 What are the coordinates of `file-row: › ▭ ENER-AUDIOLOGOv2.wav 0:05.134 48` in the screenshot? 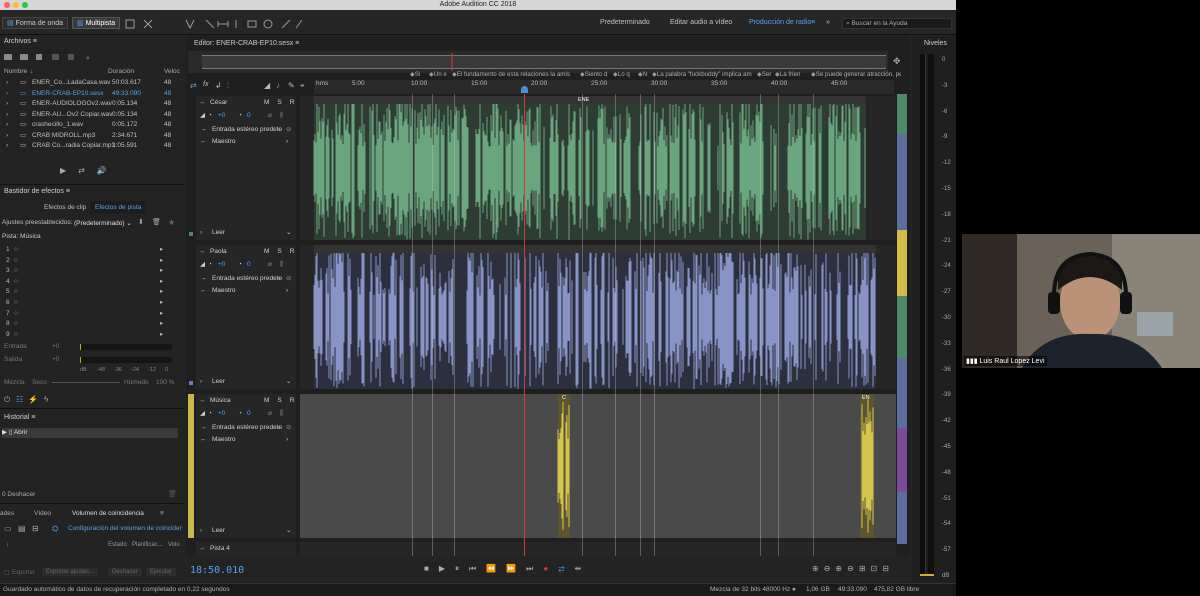 It's located at (92, 104).